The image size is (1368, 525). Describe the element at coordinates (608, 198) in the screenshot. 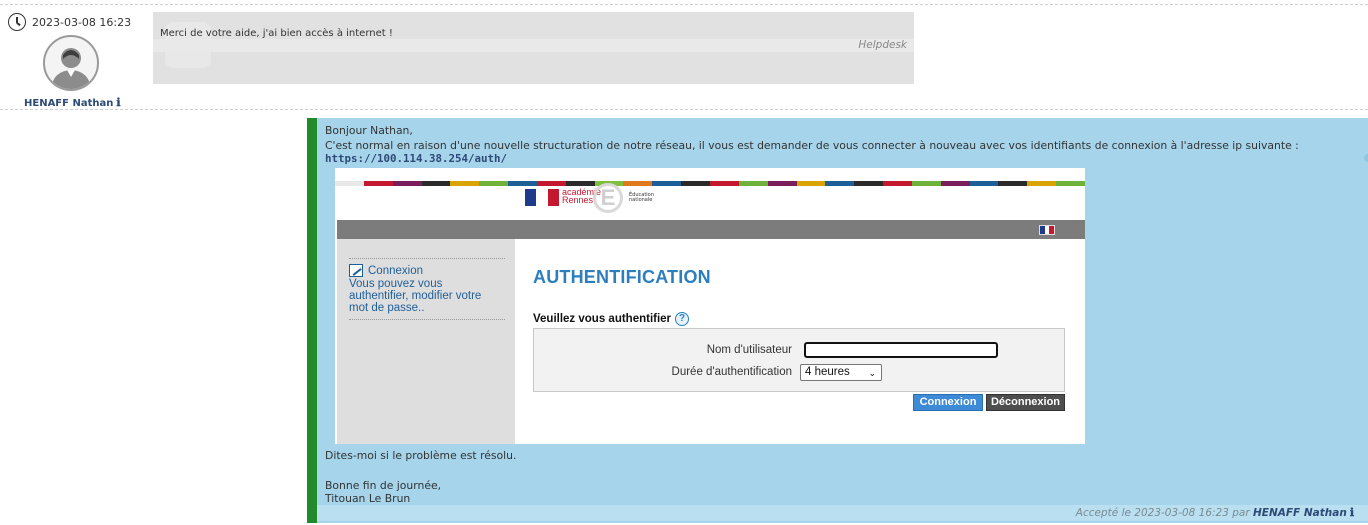

I see `education-logo-icon: E` at that location.